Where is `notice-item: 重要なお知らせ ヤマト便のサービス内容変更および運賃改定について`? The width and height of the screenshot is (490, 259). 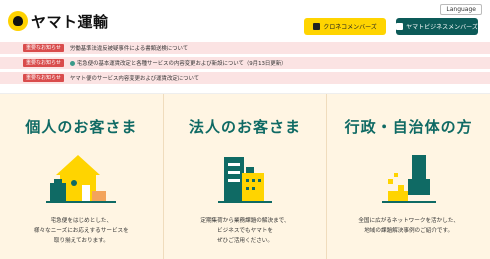
notice-item: 重要なお知らせ ヤマト便のサービス内容変更および運賃改定について is located at coordinates (245, 78).